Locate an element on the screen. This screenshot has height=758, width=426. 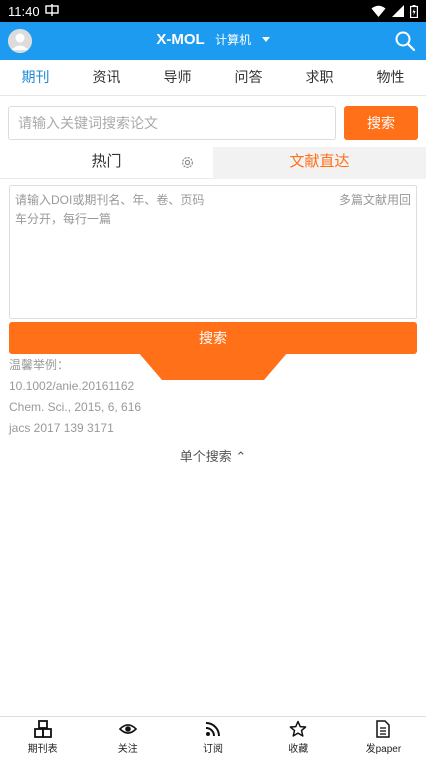
status-bar: 11:40 is located at coordinates (213, 11).